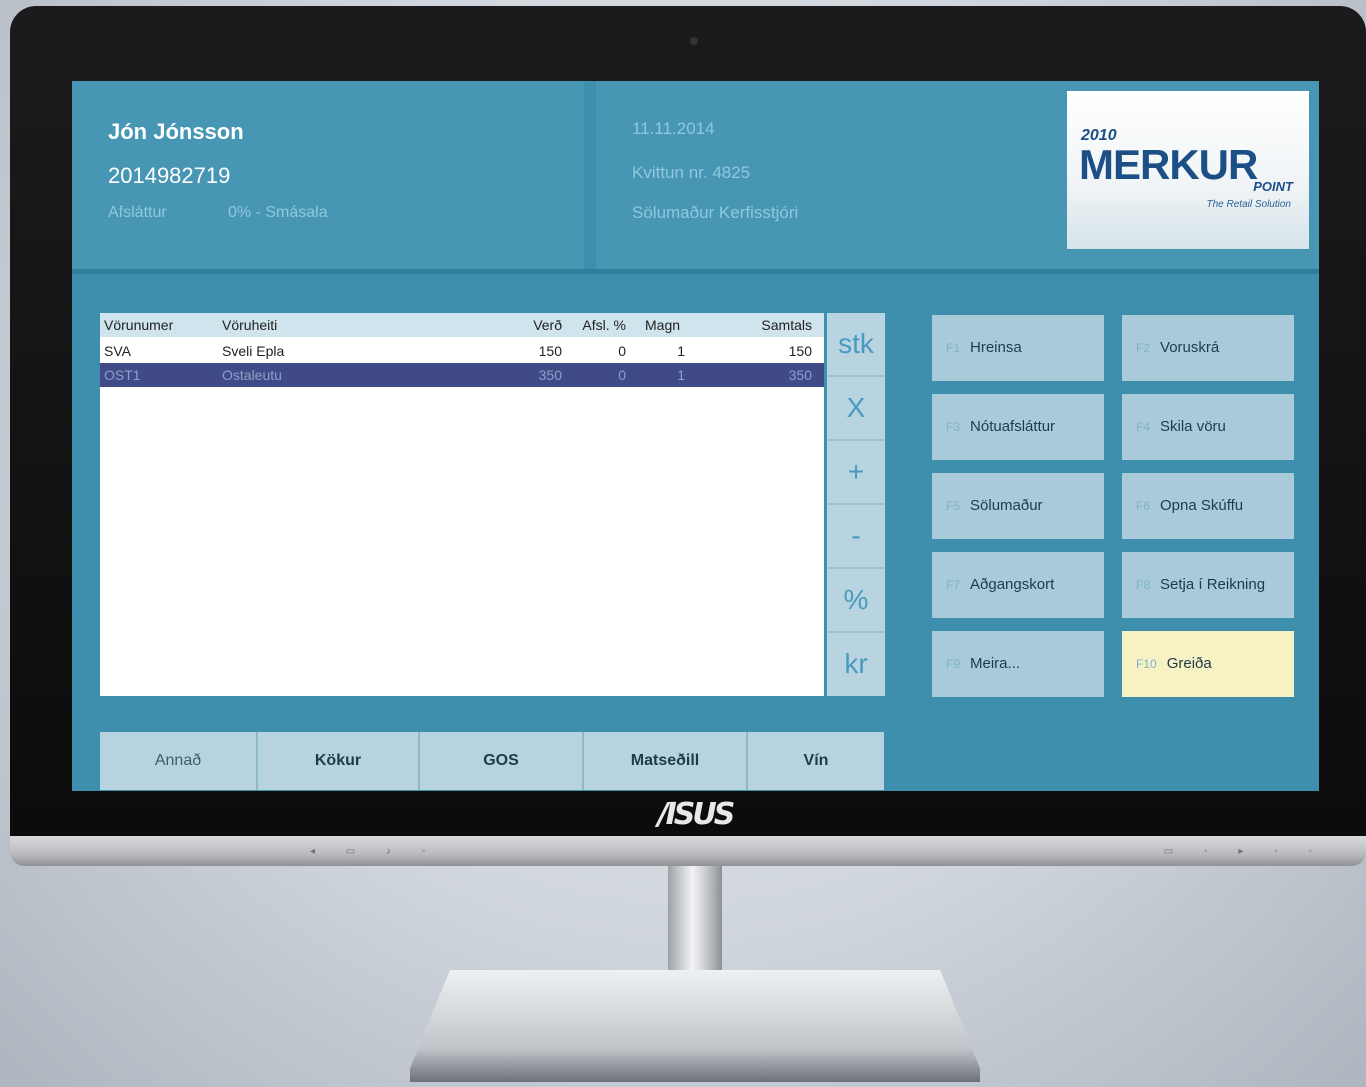  What do you see at coordinates (1213, 584) in the screenshot?
I see `fkey-label: Setja í Reikning` at bounding box center [1213, 584].